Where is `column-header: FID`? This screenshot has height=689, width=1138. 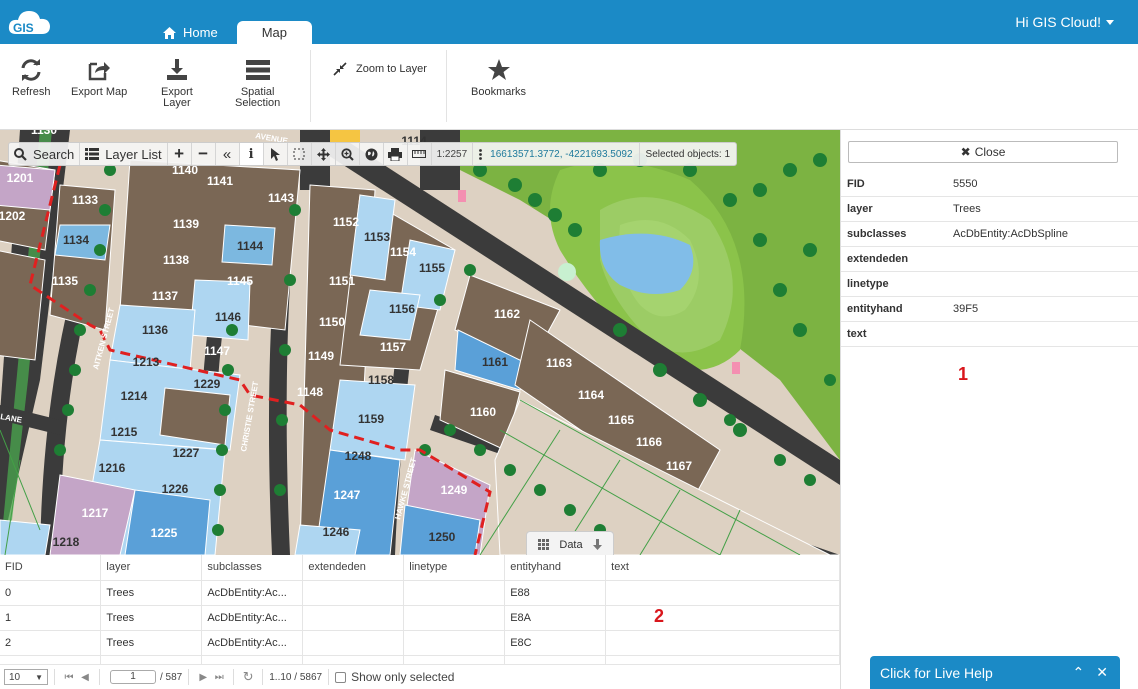 column-header: FID is located at coordinates (51, 568).